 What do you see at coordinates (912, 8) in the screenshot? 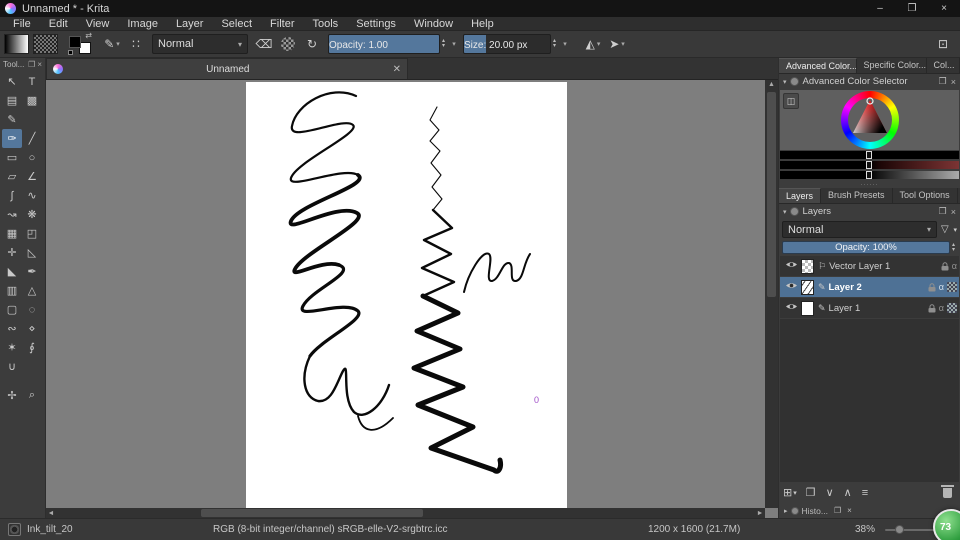
I see `maximize-button: ❐` at bounding box center [912, 8].